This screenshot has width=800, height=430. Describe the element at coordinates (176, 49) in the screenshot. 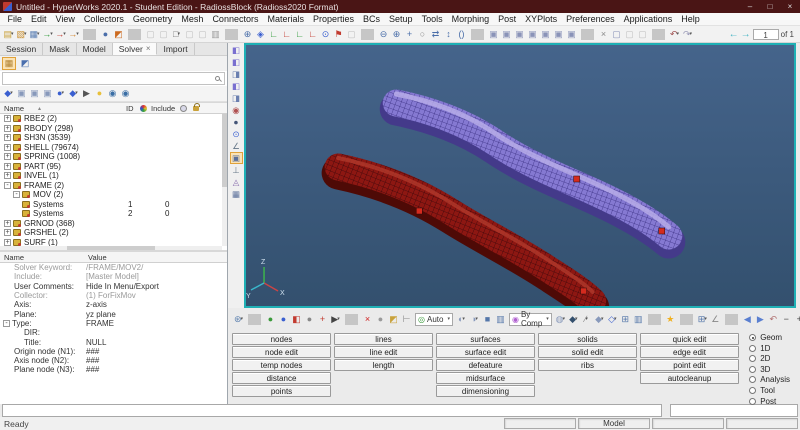

I see `browser-tab: Import` at that location.